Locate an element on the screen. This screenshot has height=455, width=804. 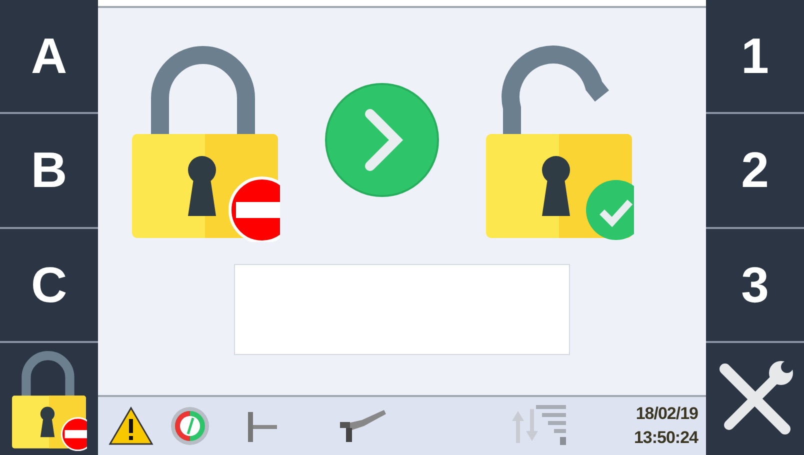
next-icon is located at coordinates (382, 140).